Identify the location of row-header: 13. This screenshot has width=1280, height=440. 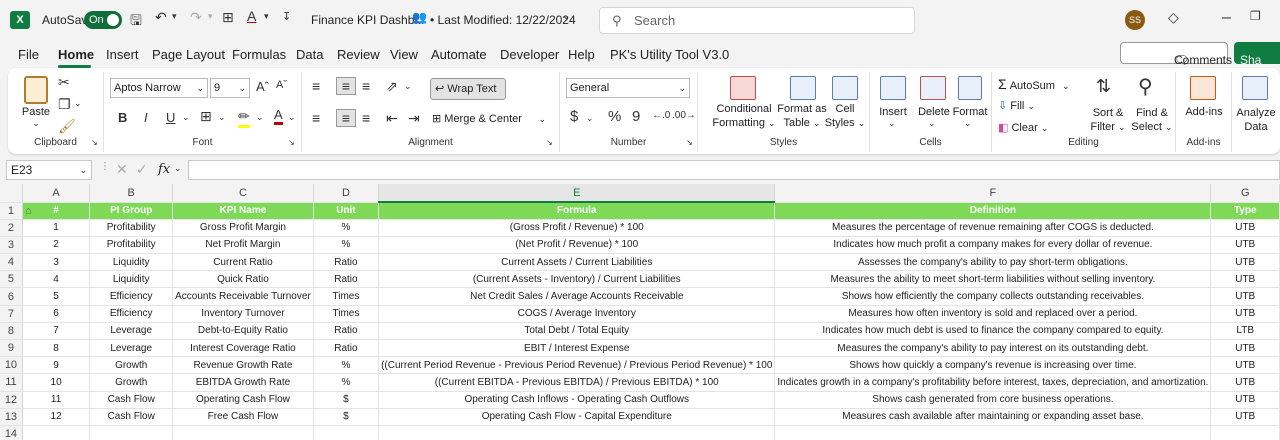
(11, 417).